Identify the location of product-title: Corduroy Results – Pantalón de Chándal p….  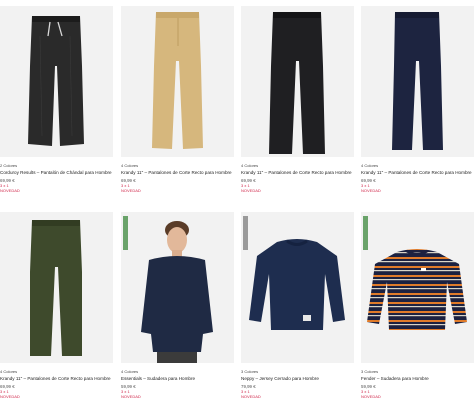
(56, 173).